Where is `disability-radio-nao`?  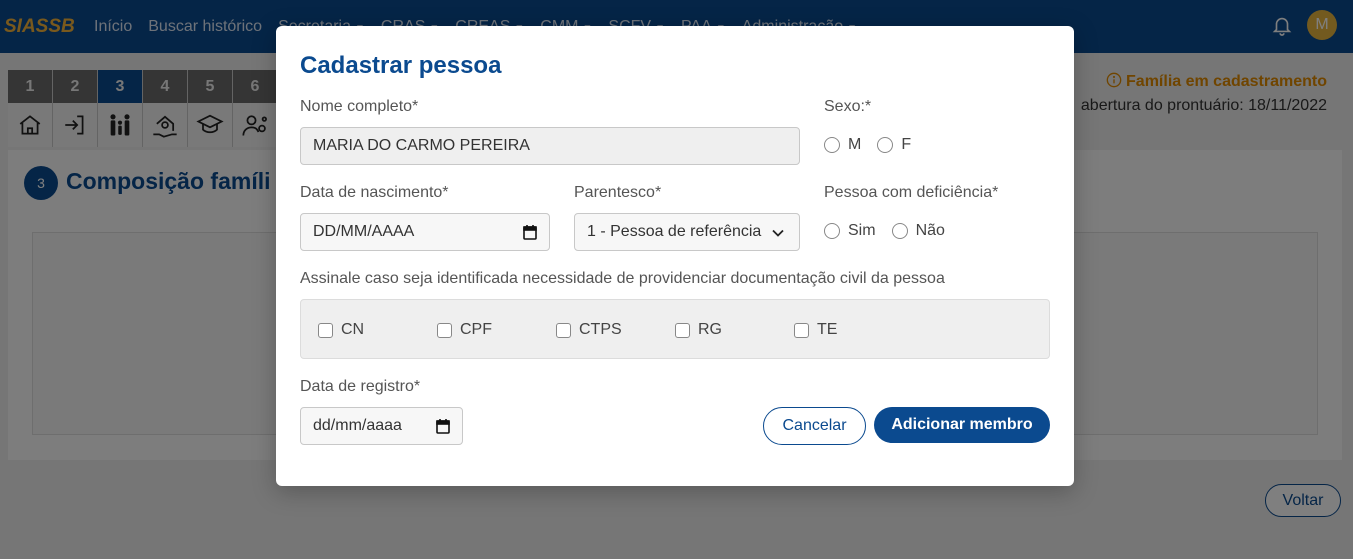
disability-radio-nao is located at coordinates (899, 231).